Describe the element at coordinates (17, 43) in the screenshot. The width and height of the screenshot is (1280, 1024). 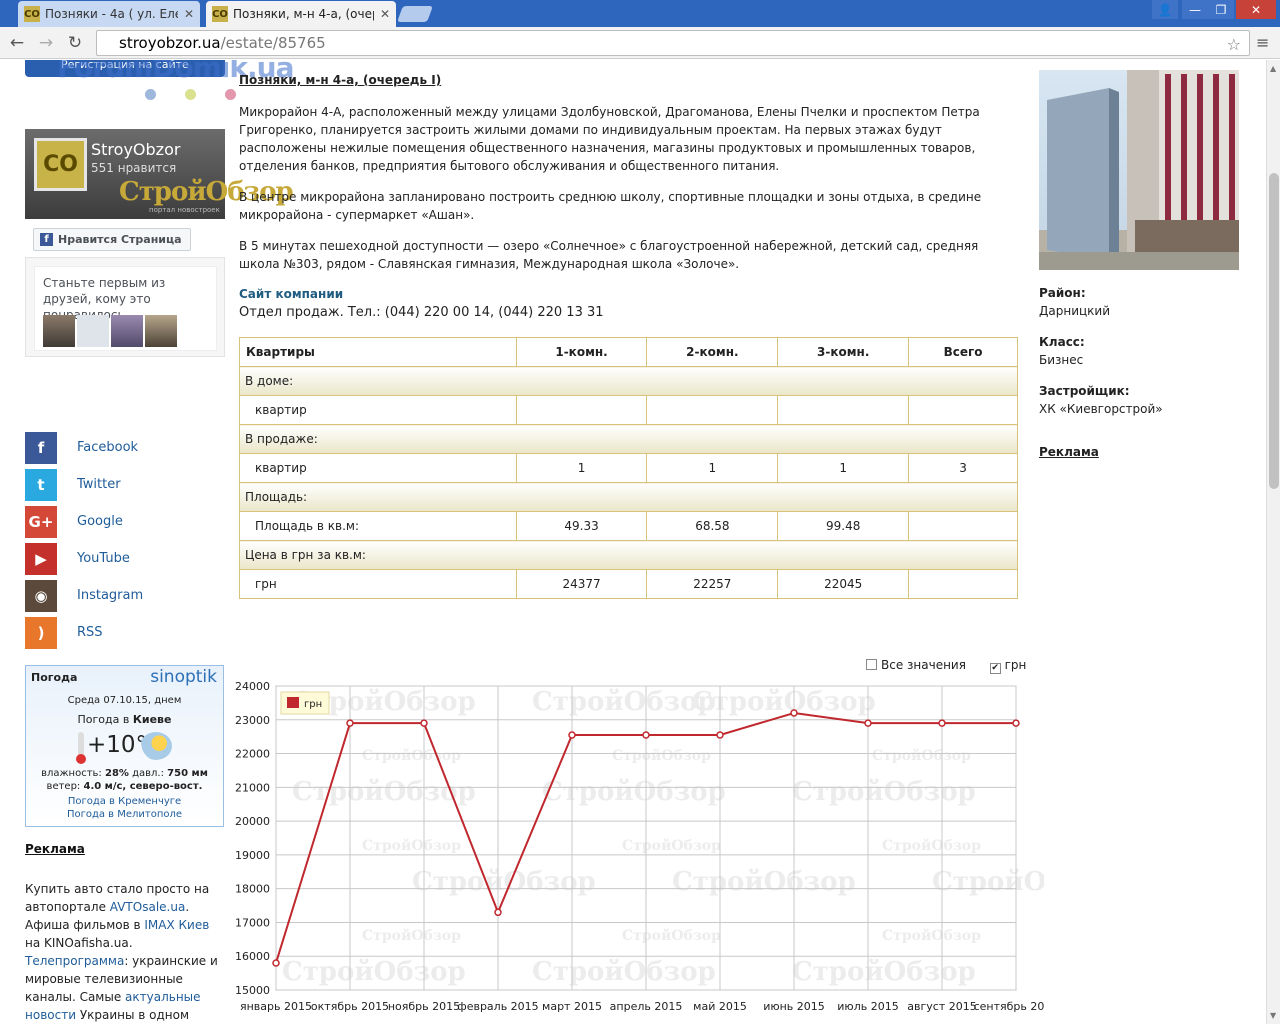
I see `back-icon: ←` at that location.